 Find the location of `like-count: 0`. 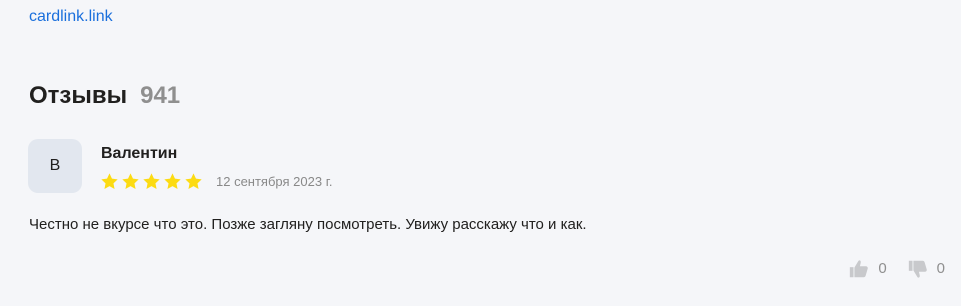

like-count: 0 is located at coordinates (882, 268).